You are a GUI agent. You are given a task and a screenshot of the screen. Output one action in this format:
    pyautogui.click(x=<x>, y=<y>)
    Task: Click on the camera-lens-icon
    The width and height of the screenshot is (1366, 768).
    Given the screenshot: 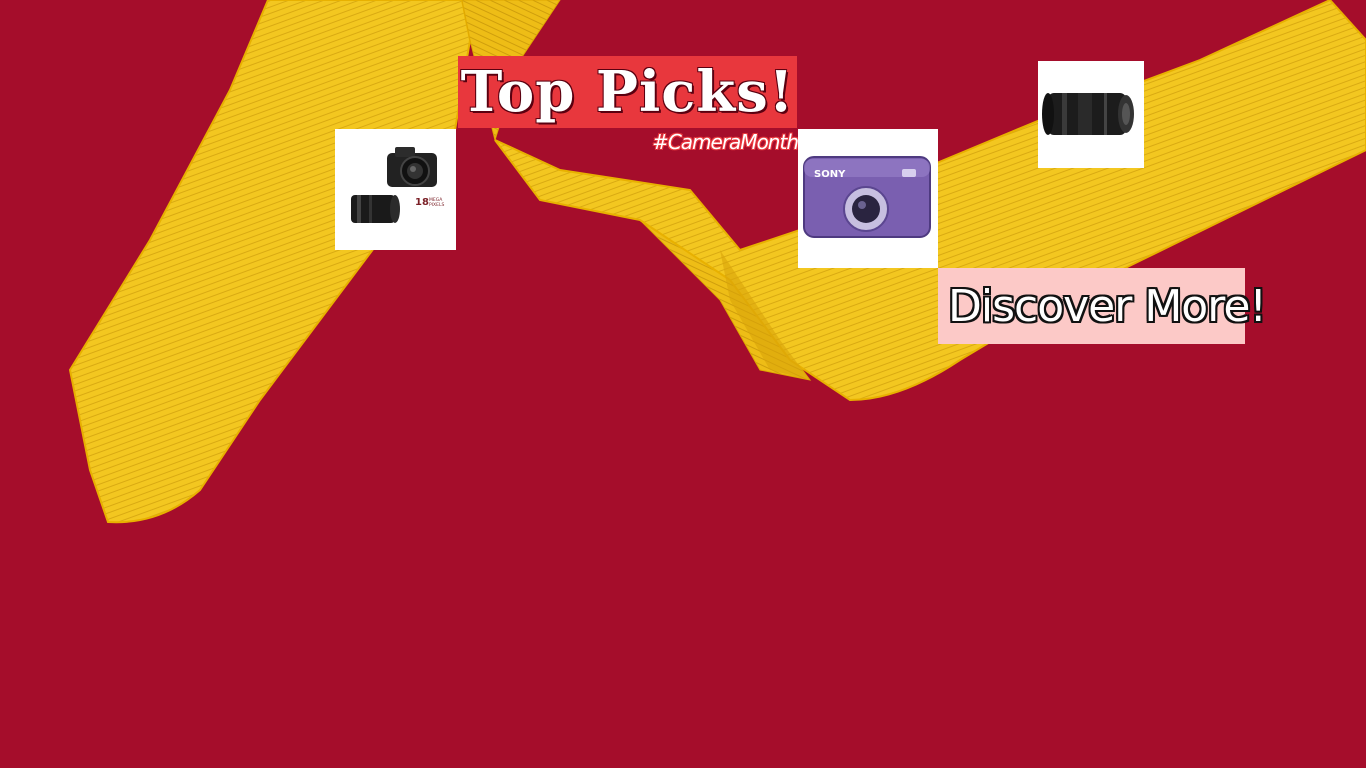 What is the action you would take?
    pyautogui.click(x=1088, y=114)
    